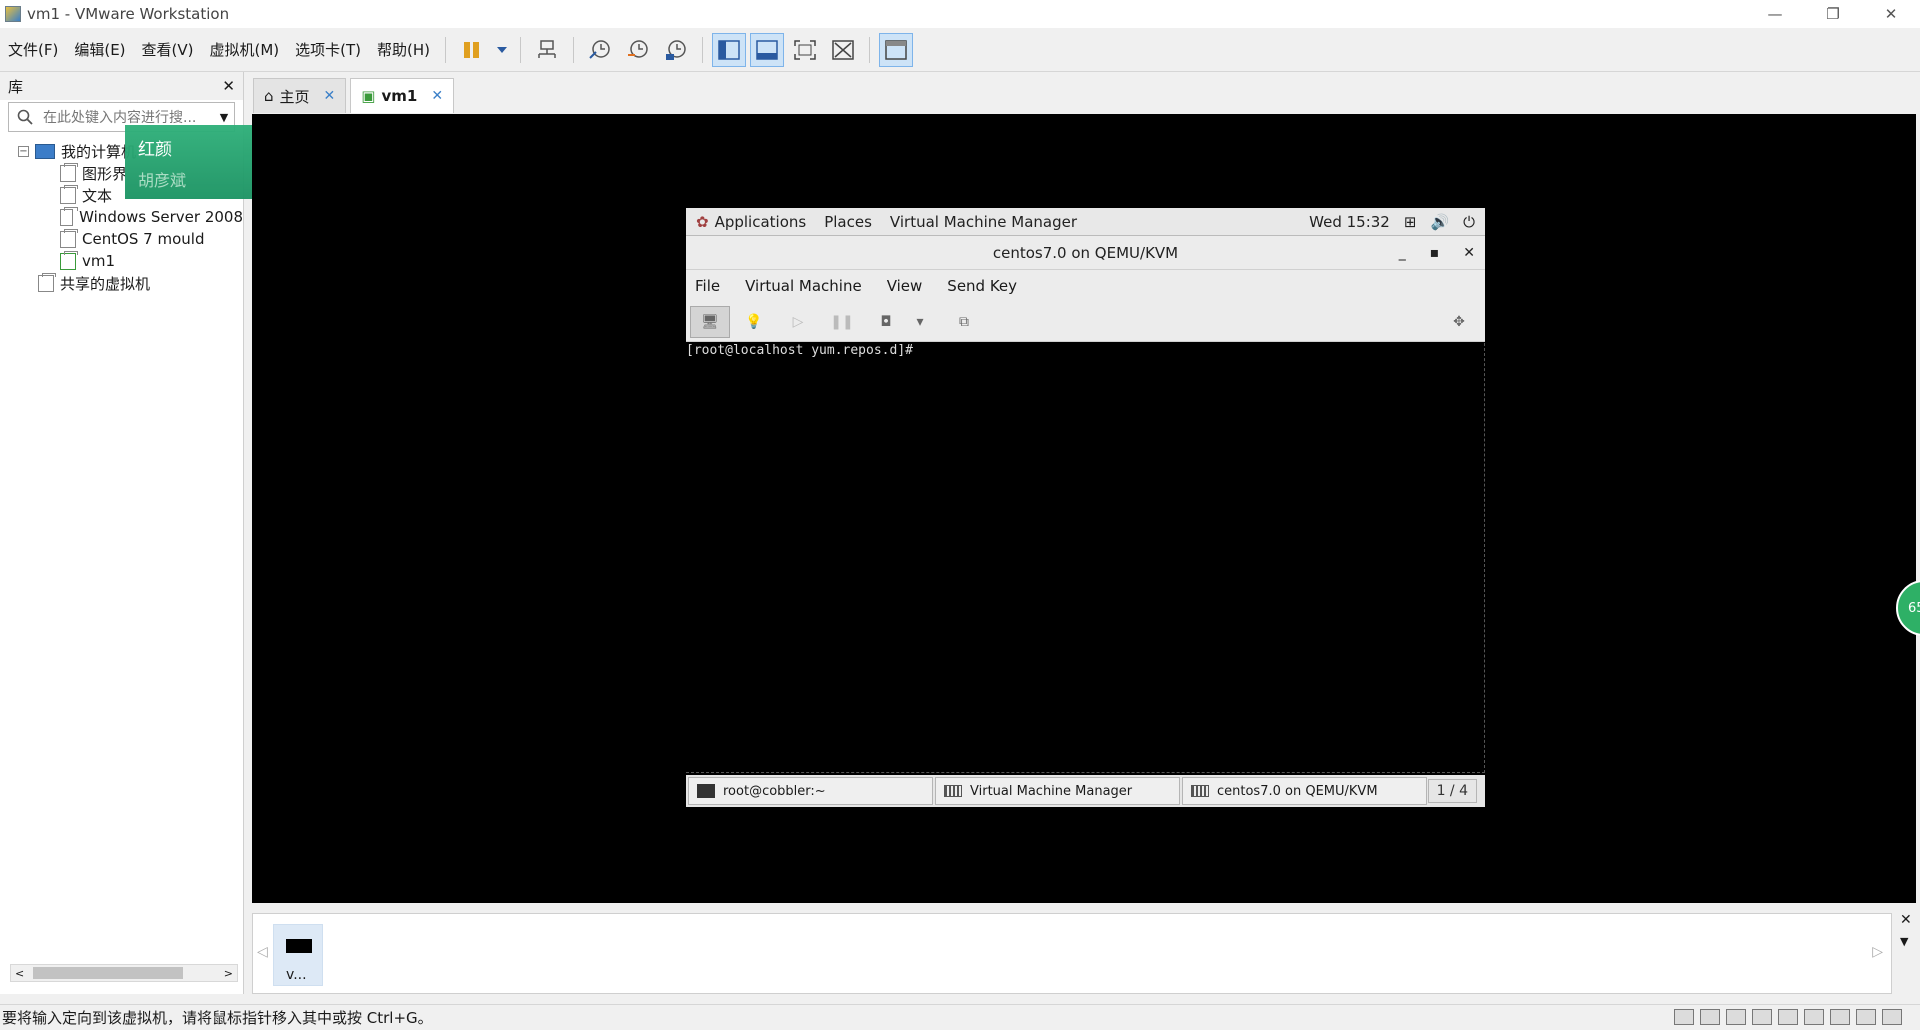 Image resolution: width=1920 pixels, height=1030 pixels. I want to click on minimize-icon: _, so click(1402, 253).